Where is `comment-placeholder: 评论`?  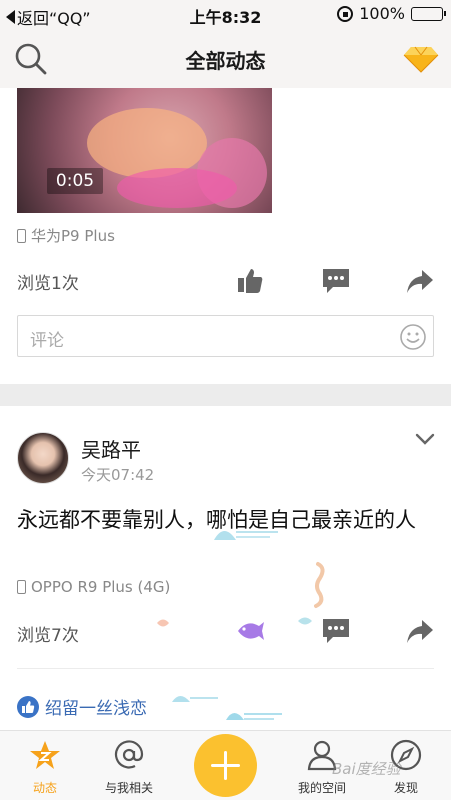 comment-placeholder: 评论 is located at coordinates (47, 341).